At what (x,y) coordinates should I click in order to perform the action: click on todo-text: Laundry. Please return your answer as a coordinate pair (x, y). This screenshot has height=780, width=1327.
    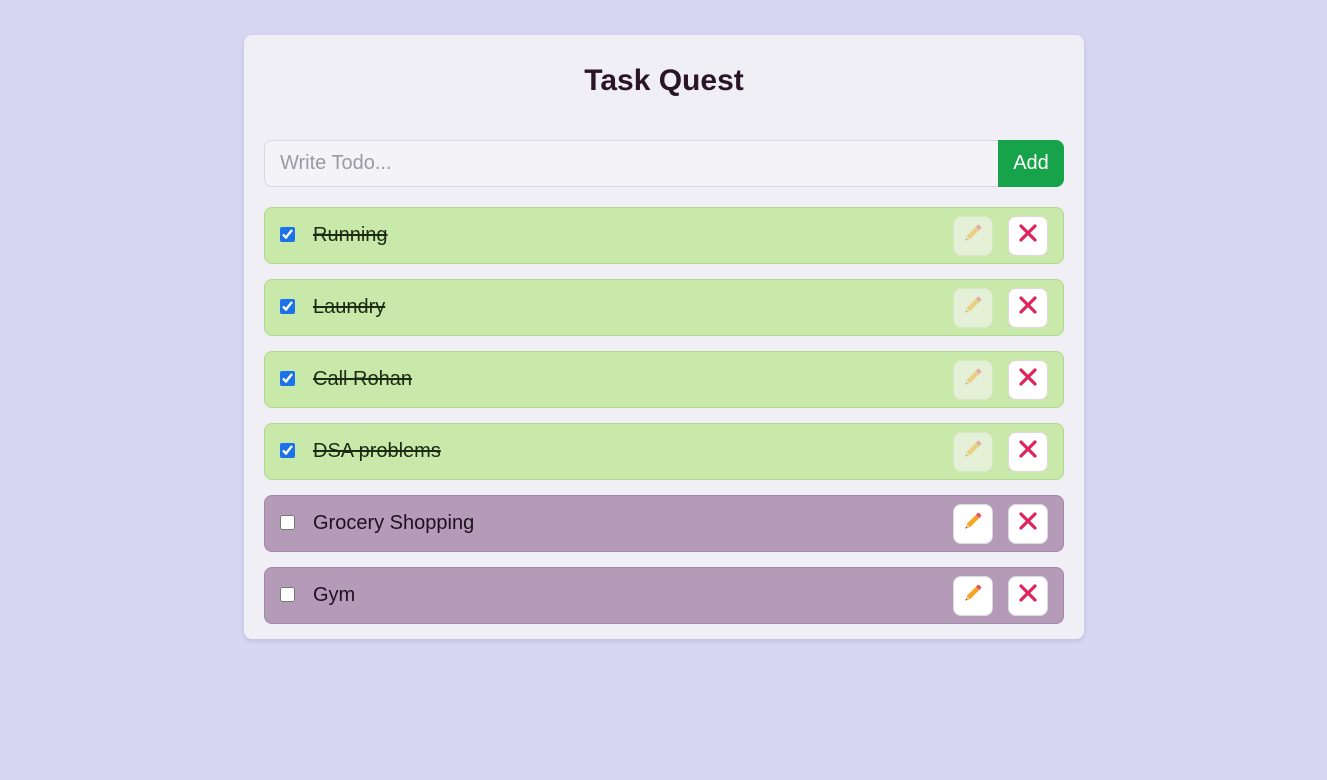
    Looking at the image, I should click on (349, 307).